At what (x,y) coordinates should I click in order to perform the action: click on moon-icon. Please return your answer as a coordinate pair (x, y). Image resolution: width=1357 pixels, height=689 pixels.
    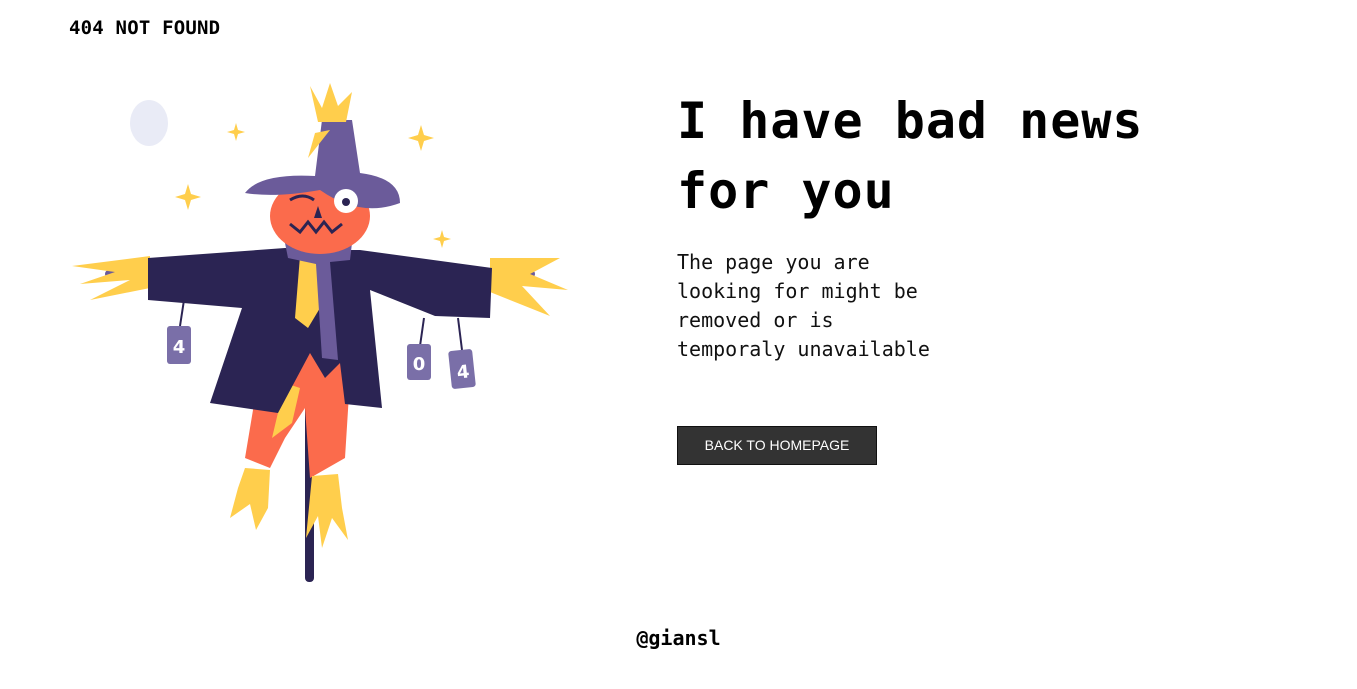
    Looking at the image, I should click on (149, 123).